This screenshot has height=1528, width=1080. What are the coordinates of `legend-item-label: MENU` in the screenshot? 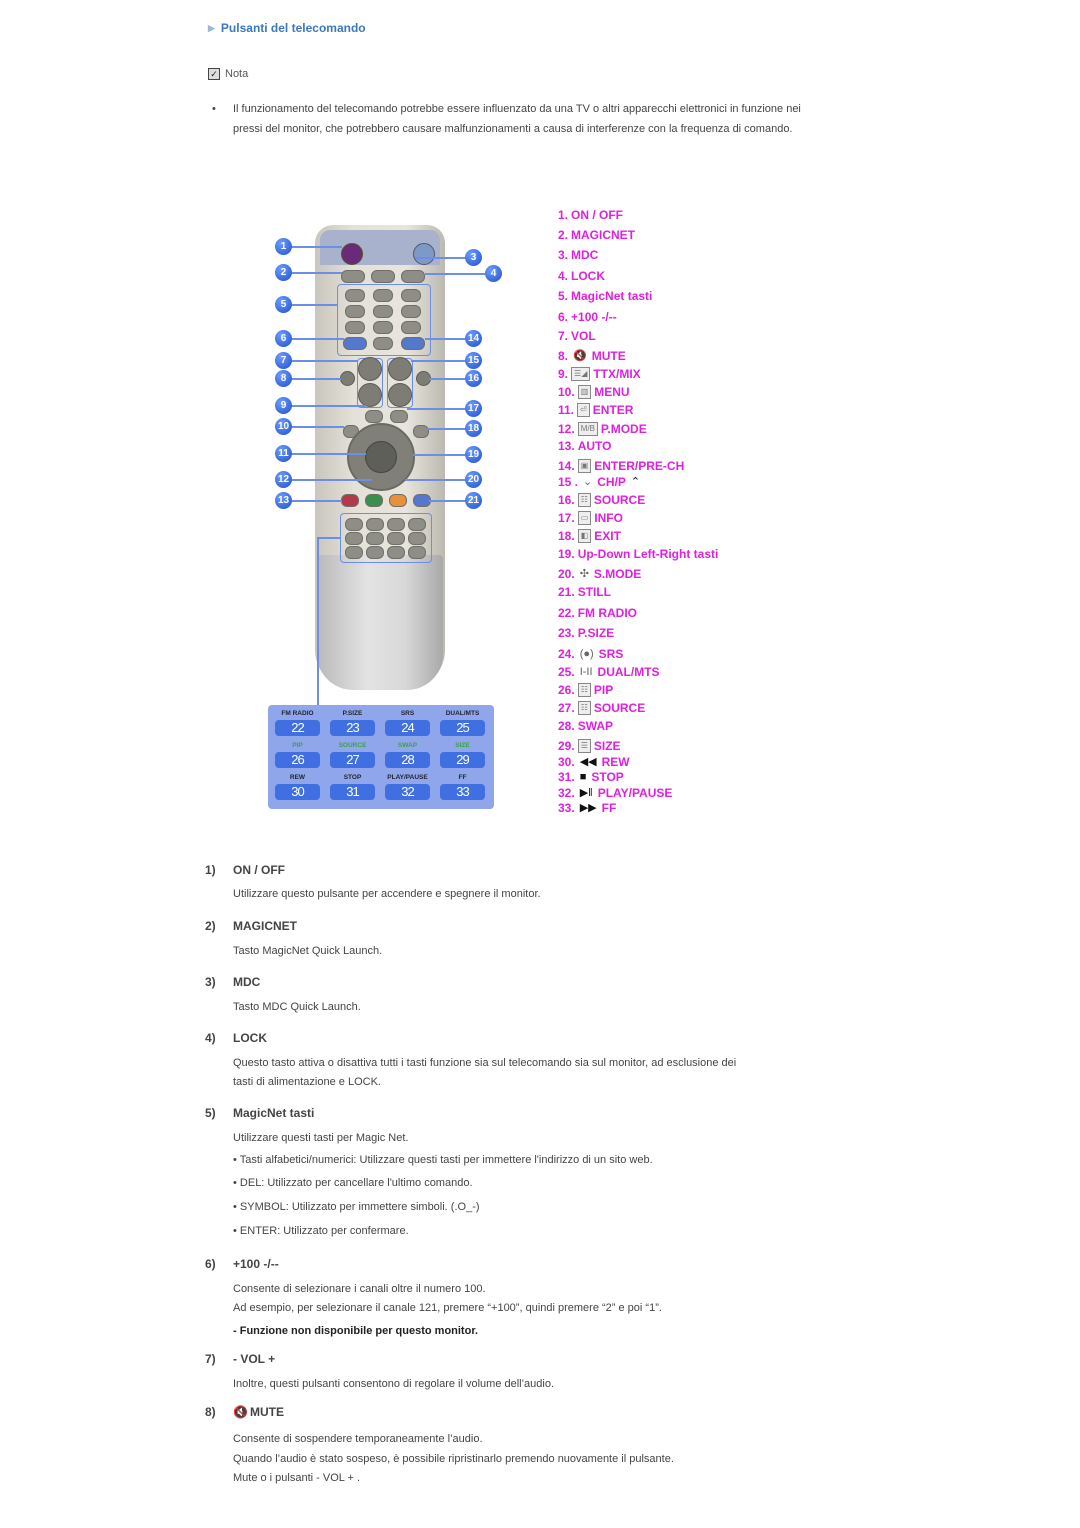 It's located at (612, 392).